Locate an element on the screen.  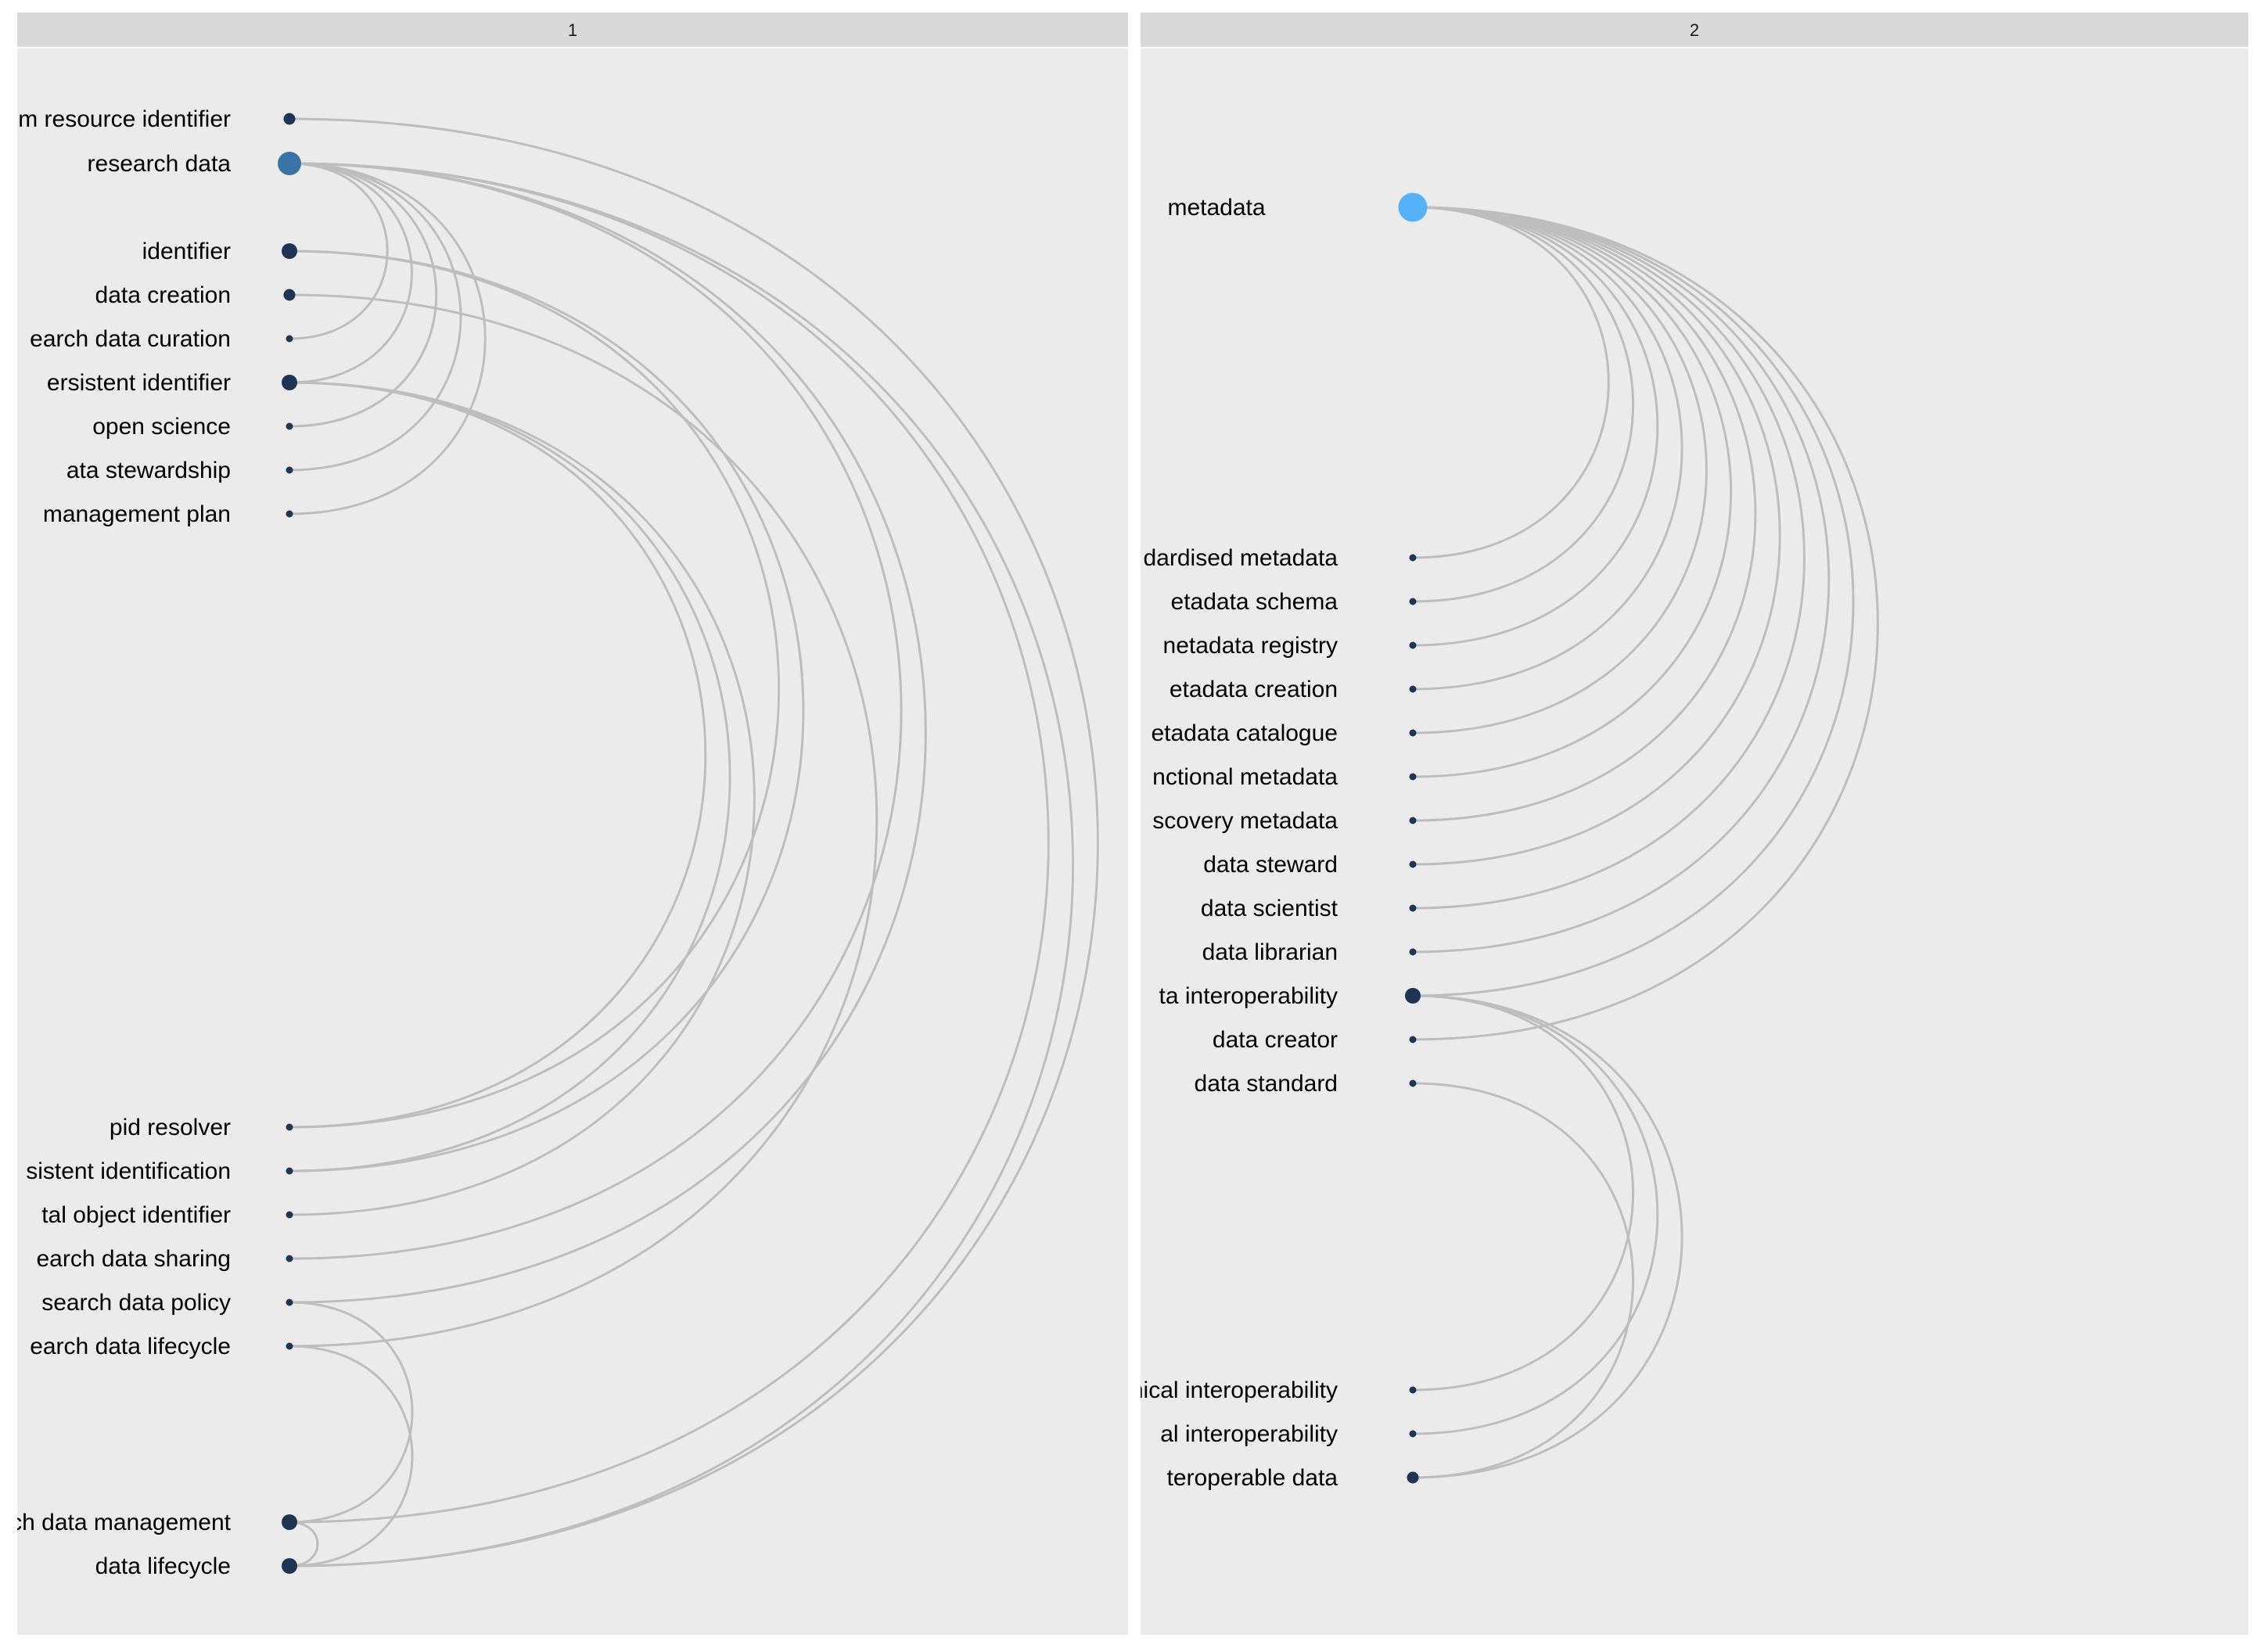
node-dlb is located at coordinates (1413, 952).